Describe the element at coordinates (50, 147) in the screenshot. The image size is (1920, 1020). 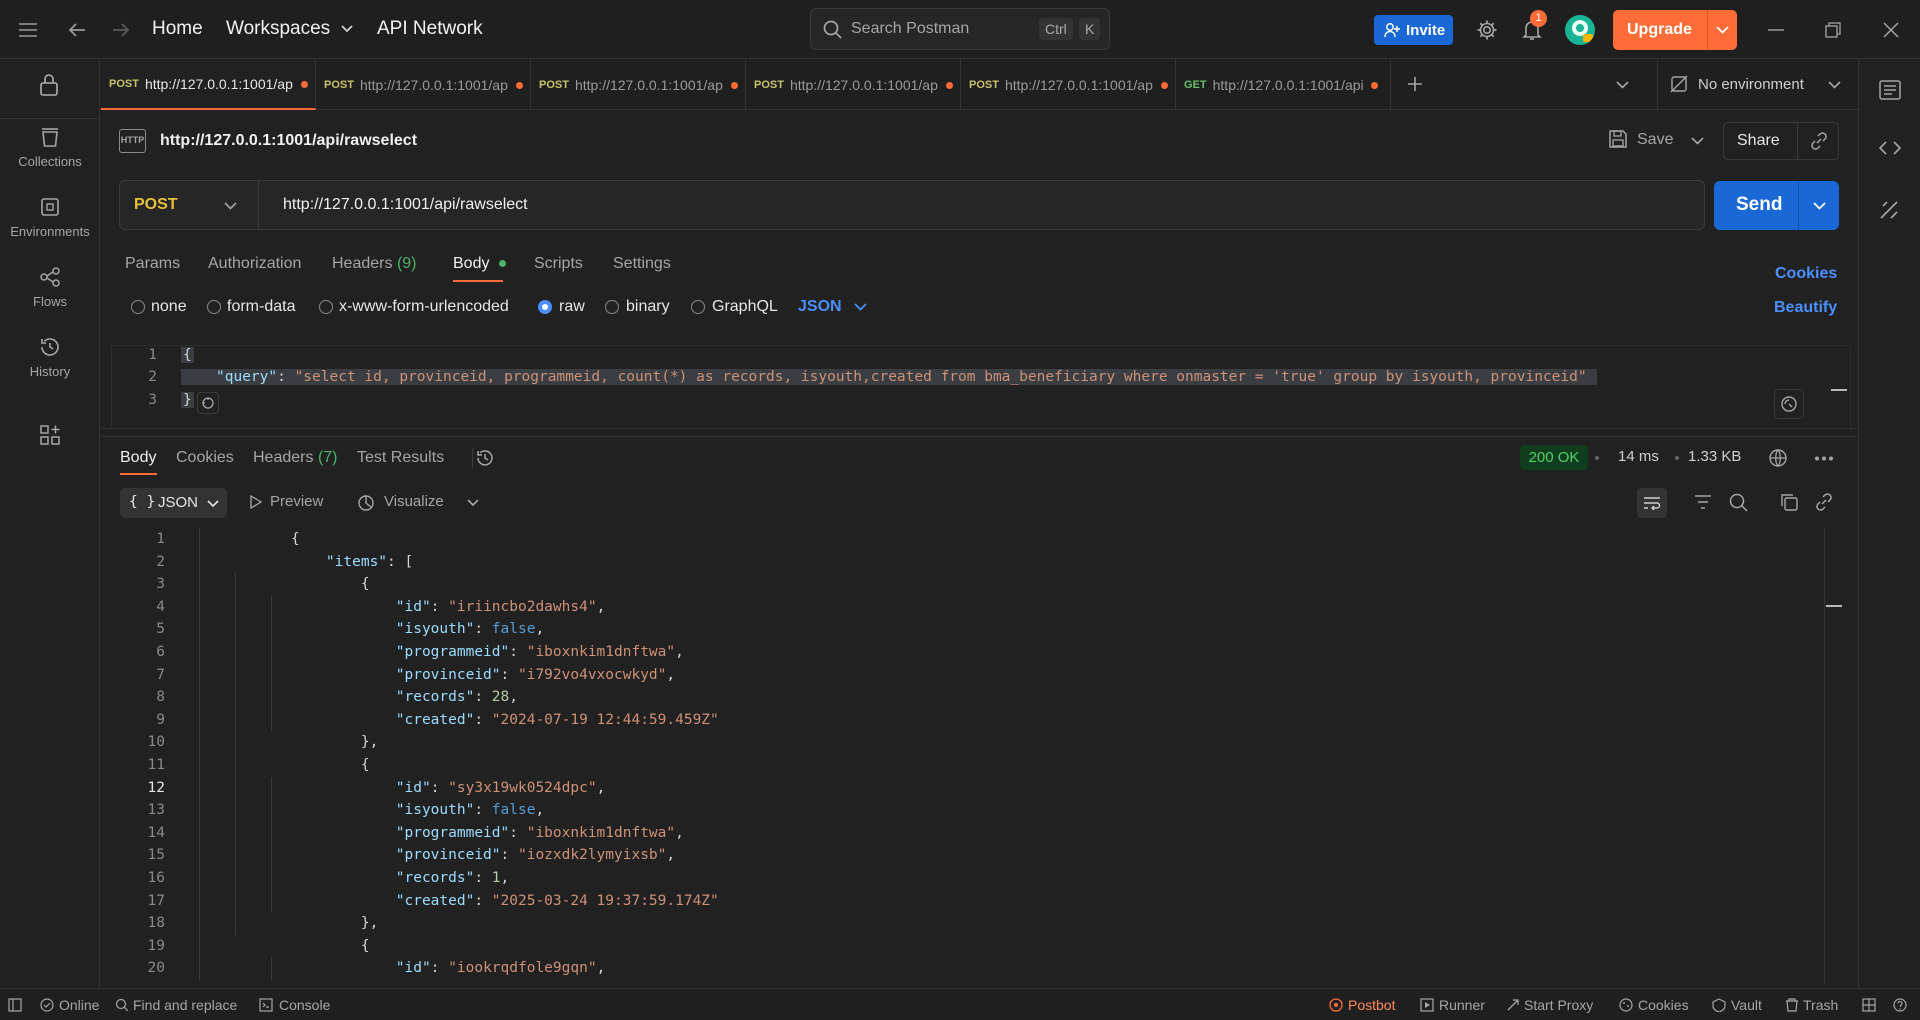
I see `sidebar-item-collections: Collections` at that location.